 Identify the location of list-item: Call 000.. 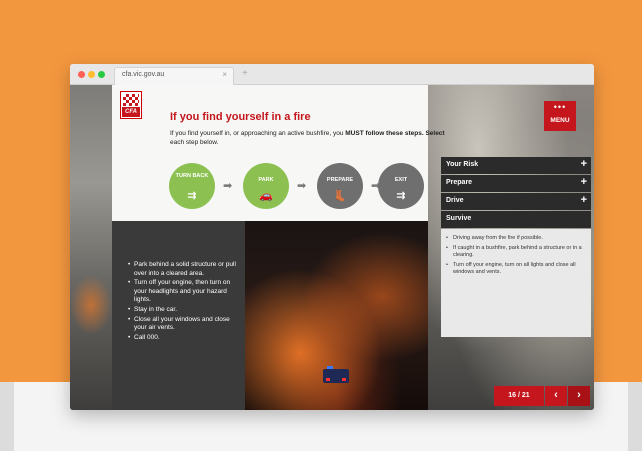
(184, 338).